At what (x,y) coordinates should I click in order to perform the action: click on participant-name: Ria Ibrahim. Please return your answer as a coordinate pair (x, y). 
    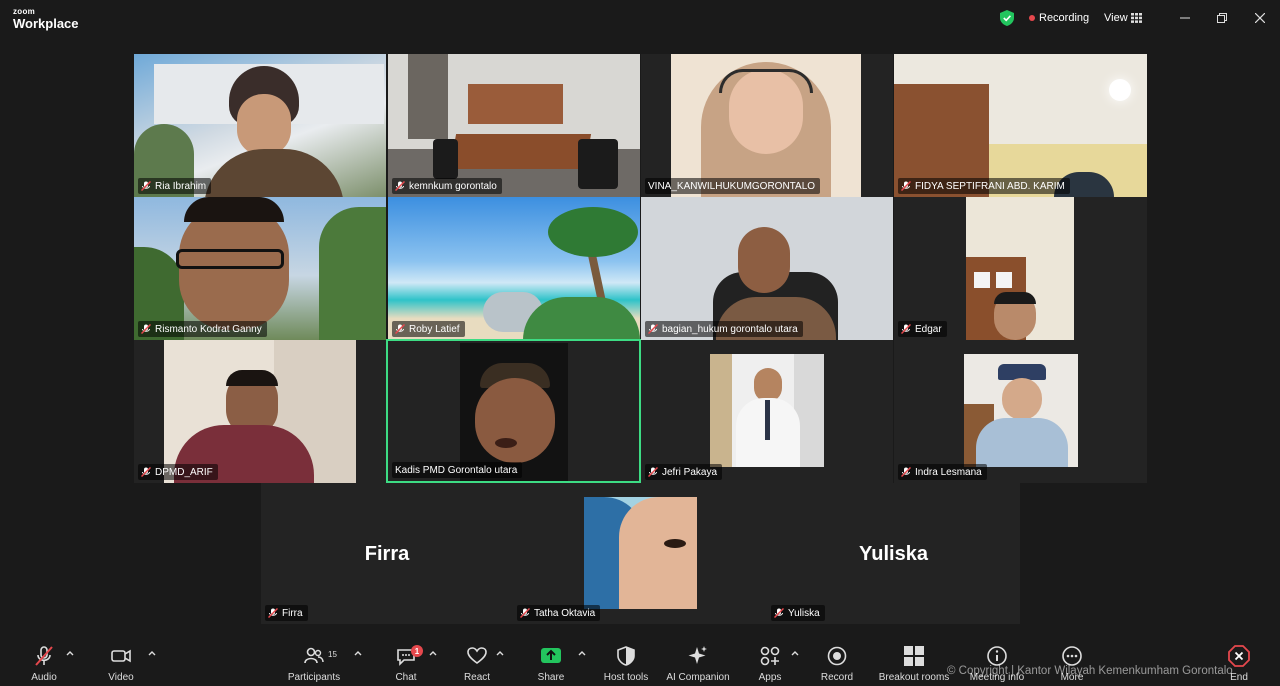
    Looking at the image, I should click on (181, 186).